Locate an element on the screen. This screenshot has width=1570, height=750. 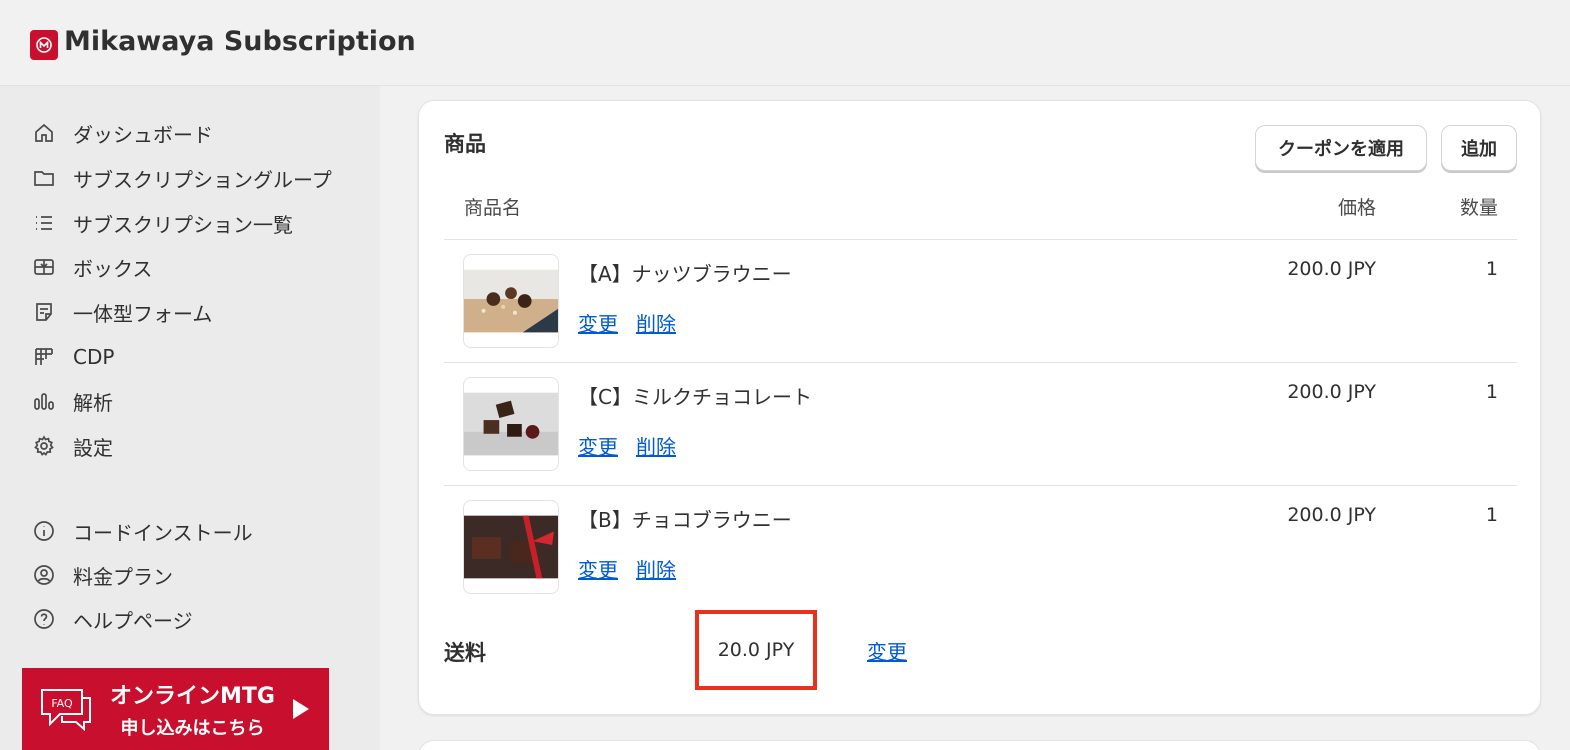
user-circle-icon is located at coordinates (44, 575).